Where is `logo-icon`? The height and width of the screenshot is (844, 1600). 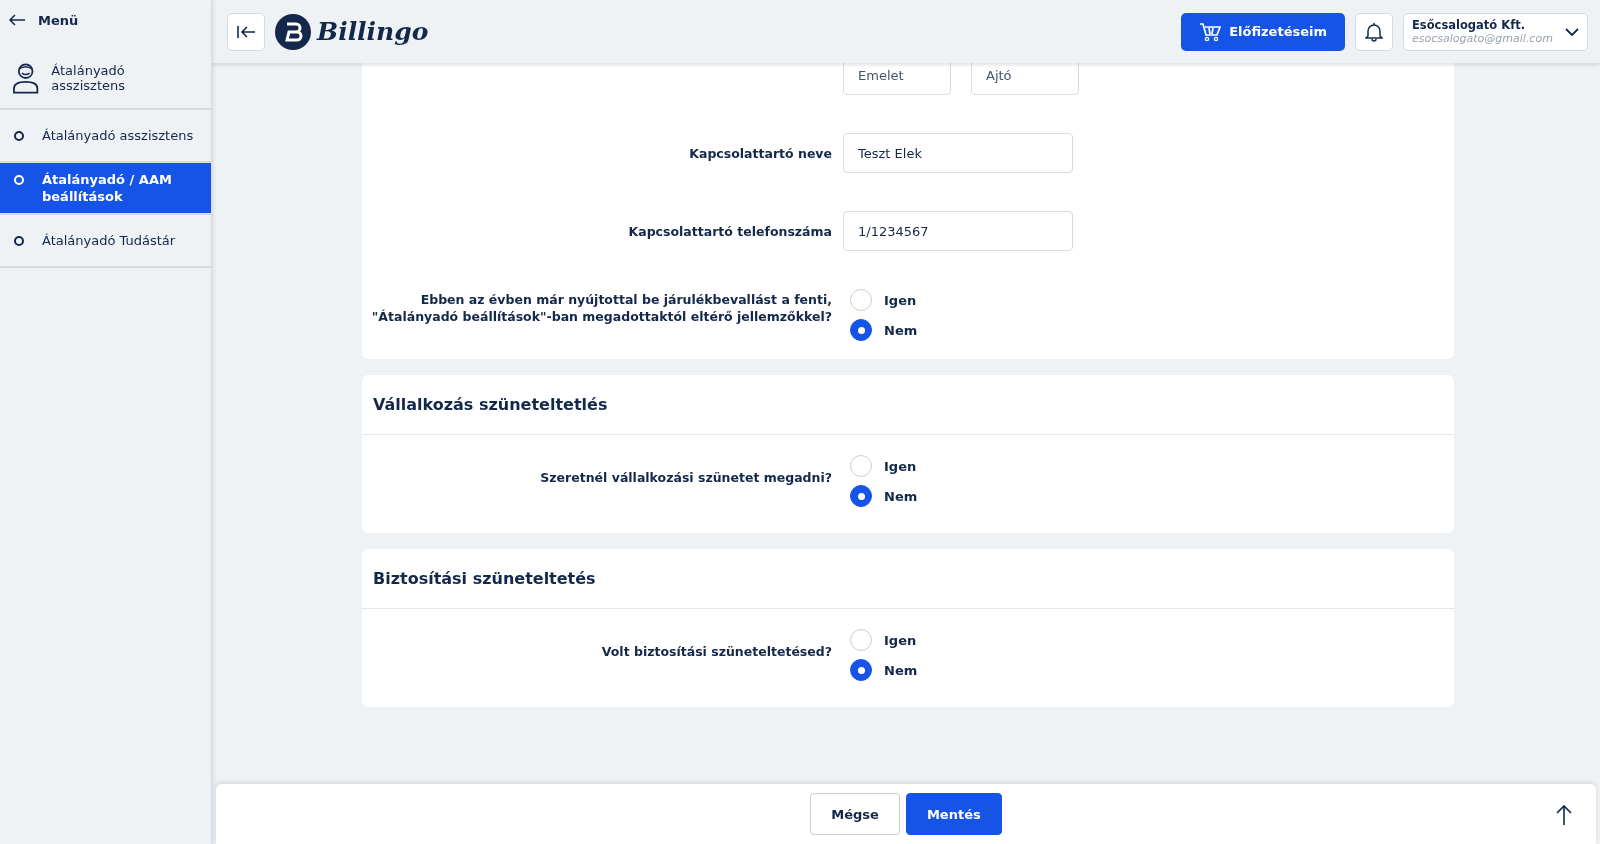
logo-icon is located at coordinates (293, 31).